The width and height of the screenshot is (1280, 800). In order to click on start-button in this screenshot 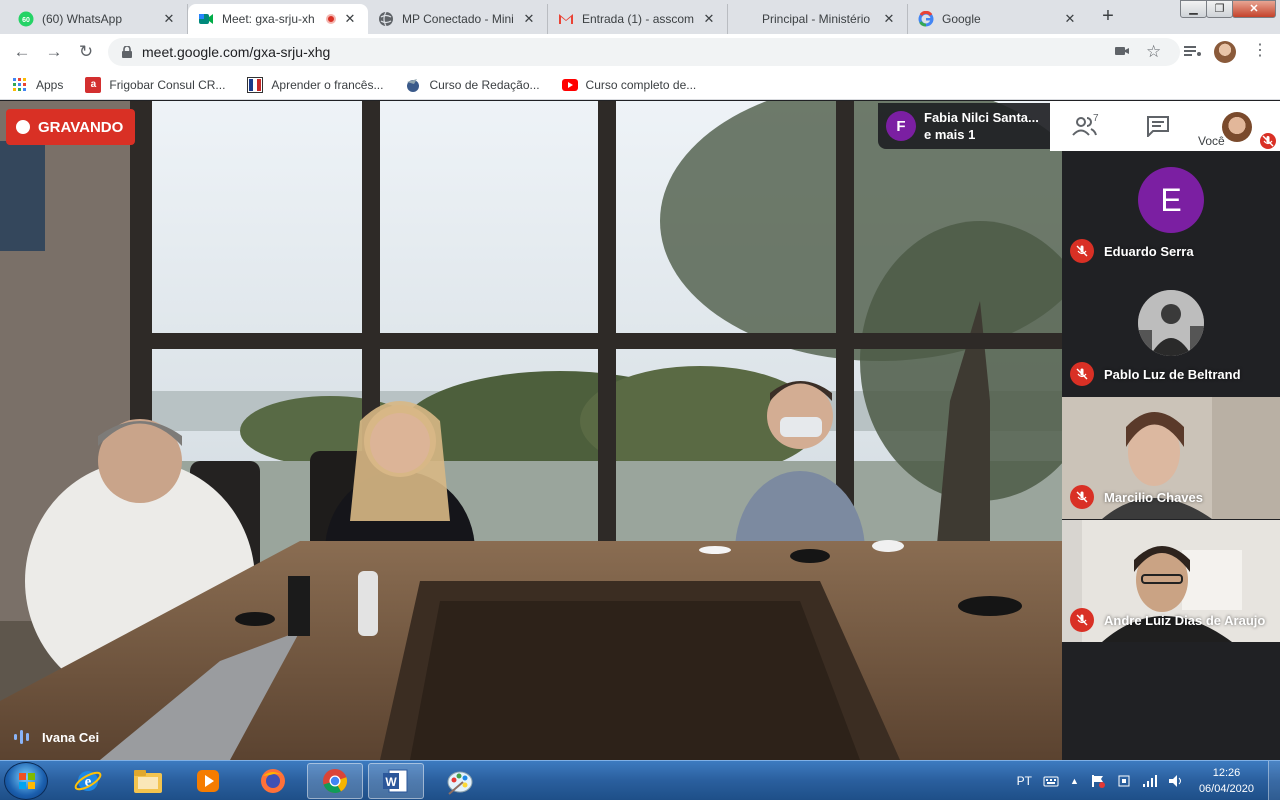, I will do `click(26, 781)`.